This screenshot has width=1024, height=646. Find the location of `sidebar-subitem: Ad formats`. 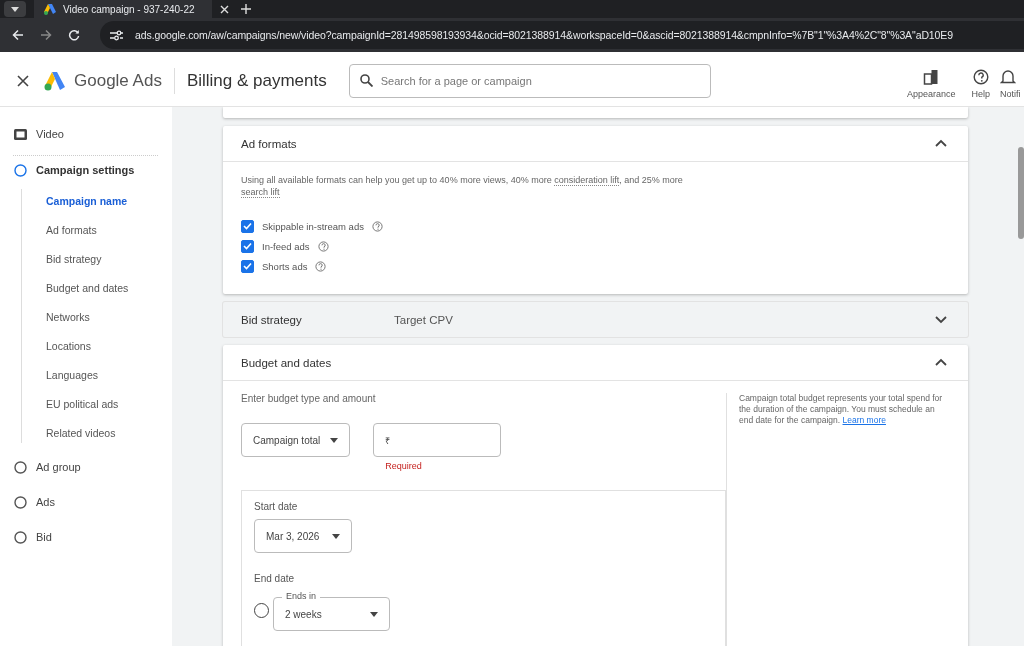

sidebar-subitem: Ad formats is located at coordinates (97, 230).